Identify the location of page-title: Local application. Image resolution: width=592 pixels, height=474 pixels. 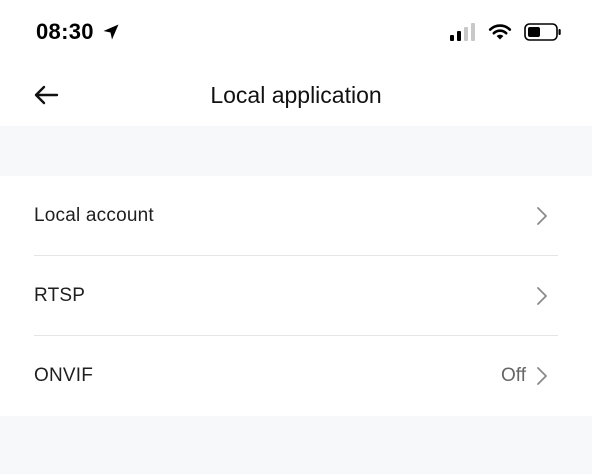
(296, 95).